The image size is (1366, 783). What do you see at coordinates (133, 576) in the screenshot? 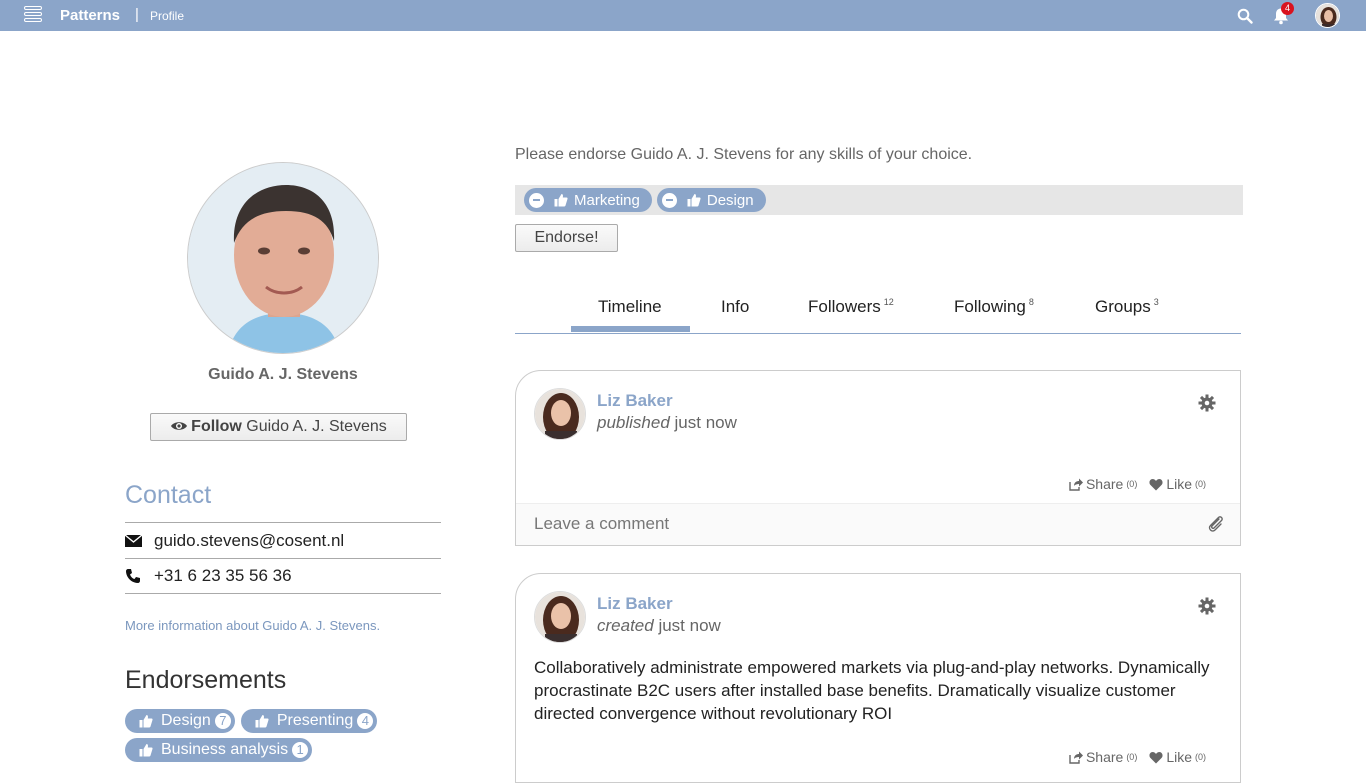
I see `phone-icon` at bounding box center [133, 576].